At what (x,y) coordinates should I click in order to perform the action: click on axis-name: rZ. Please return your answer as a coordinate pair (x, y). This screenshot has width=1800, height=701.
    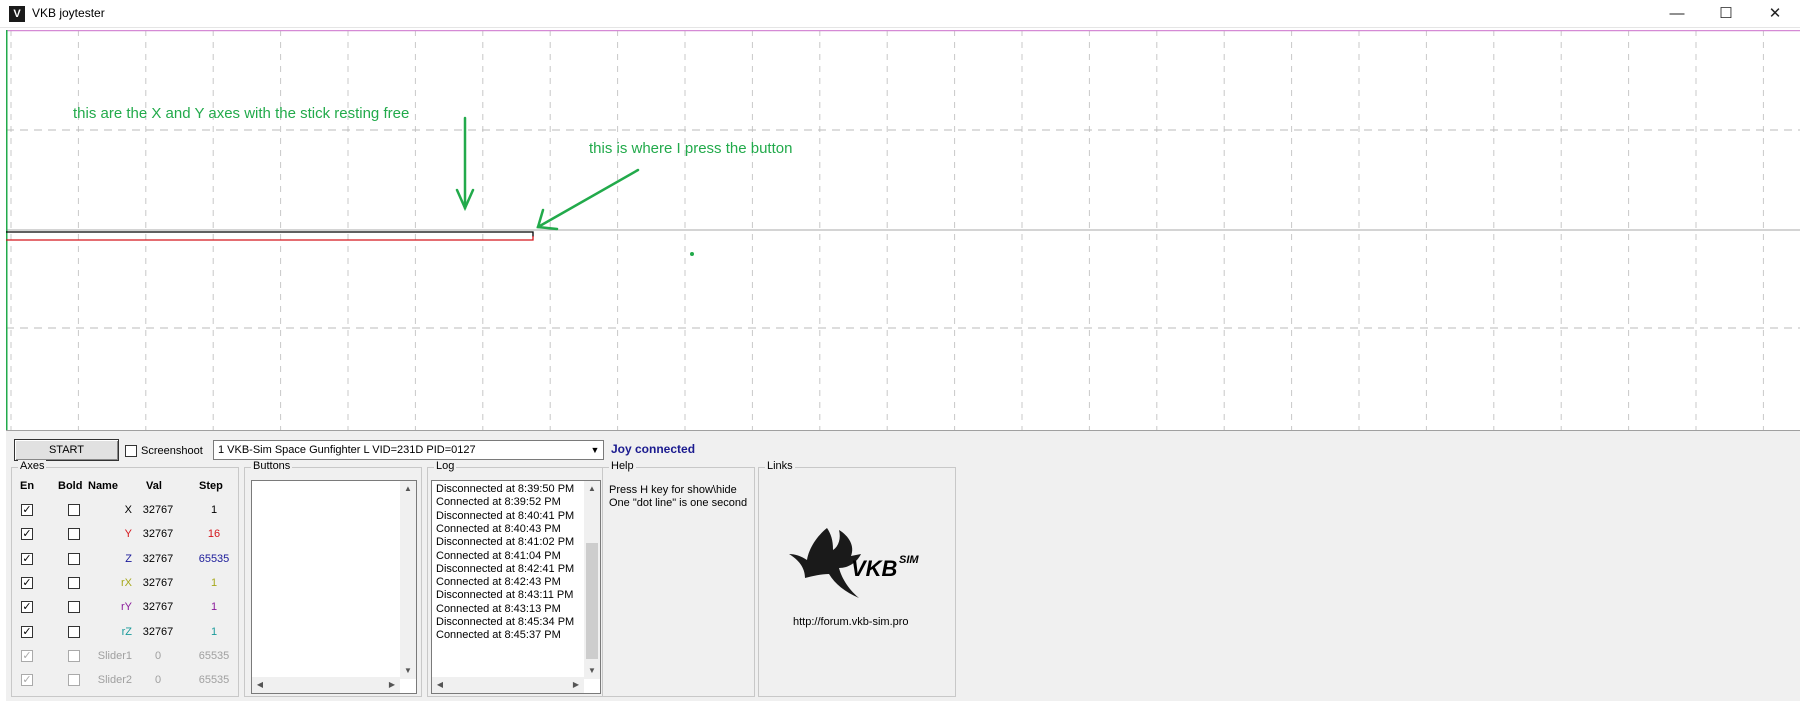
    Looking at the image, I should click on (126, 631).